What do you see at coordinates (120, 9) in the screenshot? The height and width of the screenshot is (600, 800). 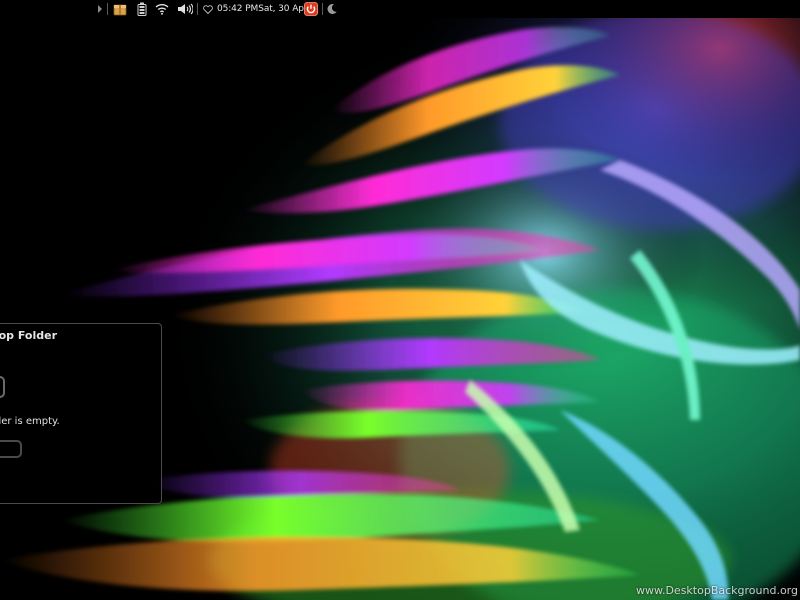 I see `package-updates-icon` at bounding box center [120, 9].